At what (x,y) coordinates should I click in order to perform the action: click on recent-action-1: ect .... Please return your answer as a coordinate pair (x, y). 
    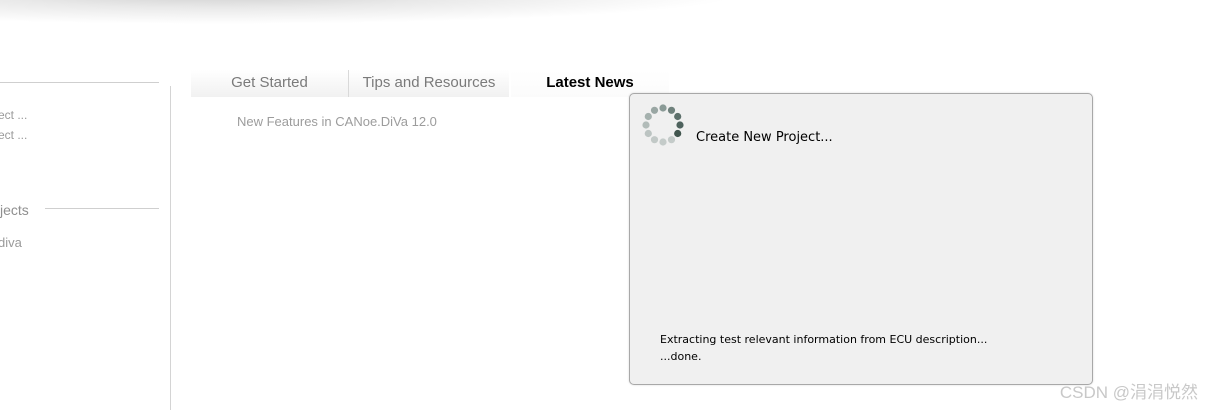
    Looking at the image, I should click on (13, 115).